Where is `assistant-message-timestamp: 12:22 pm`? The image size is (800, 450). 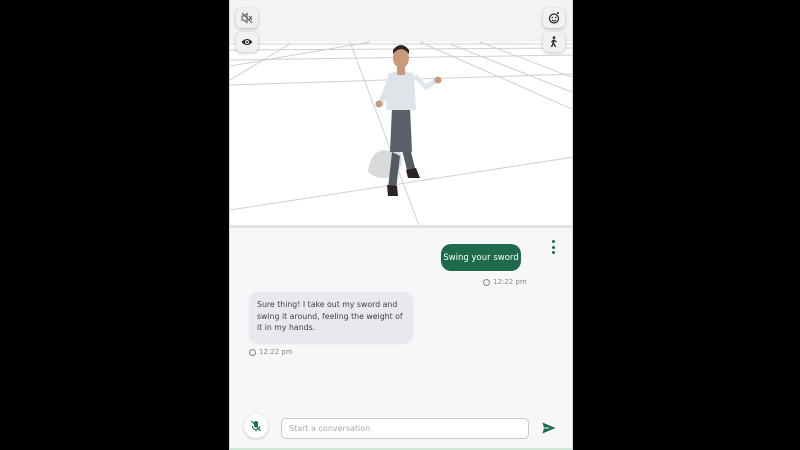
assistant-message-timestamp: 12:22 pm is located at coordinates (271, 352).